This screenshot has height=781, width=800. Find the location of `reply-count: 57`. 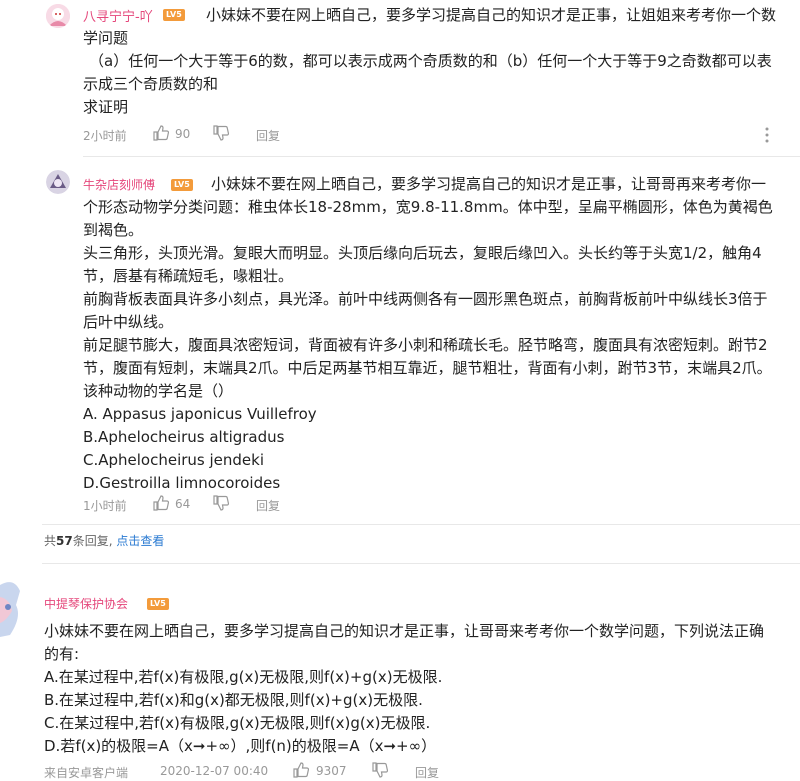

reply-count: 57 is located at coordinates (64, 541).